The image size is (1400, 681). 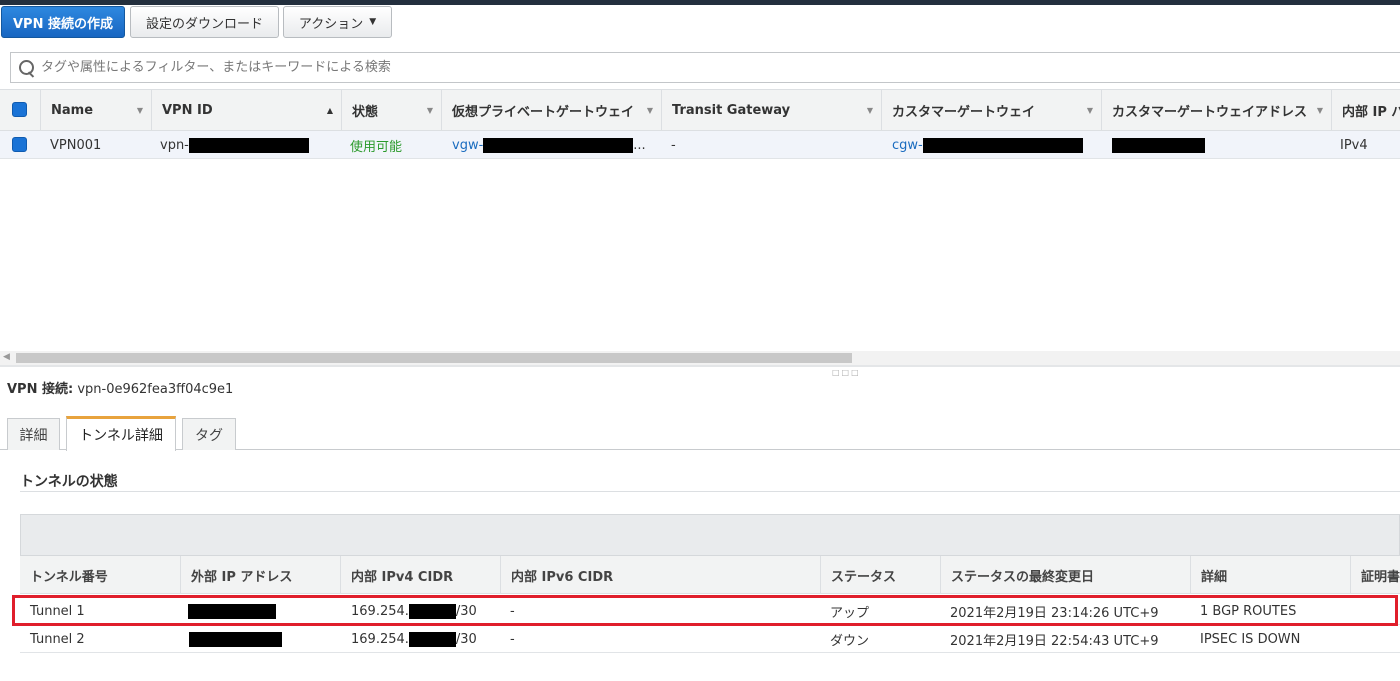 What do you see at coordinates (76, 145) in the screenshot?
I see `vpn-name: VPN001` at bounding box center [76, 145].